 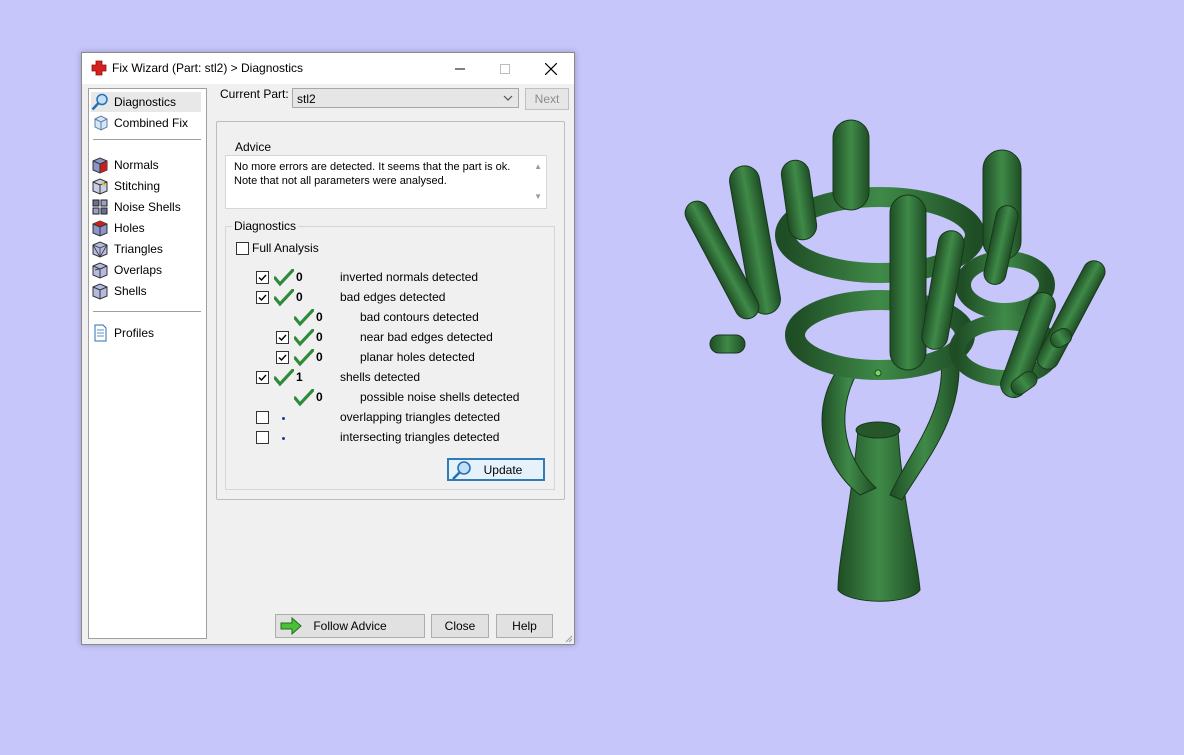 I want to click on current-part-value: stl2, so click(x=306, y=99).